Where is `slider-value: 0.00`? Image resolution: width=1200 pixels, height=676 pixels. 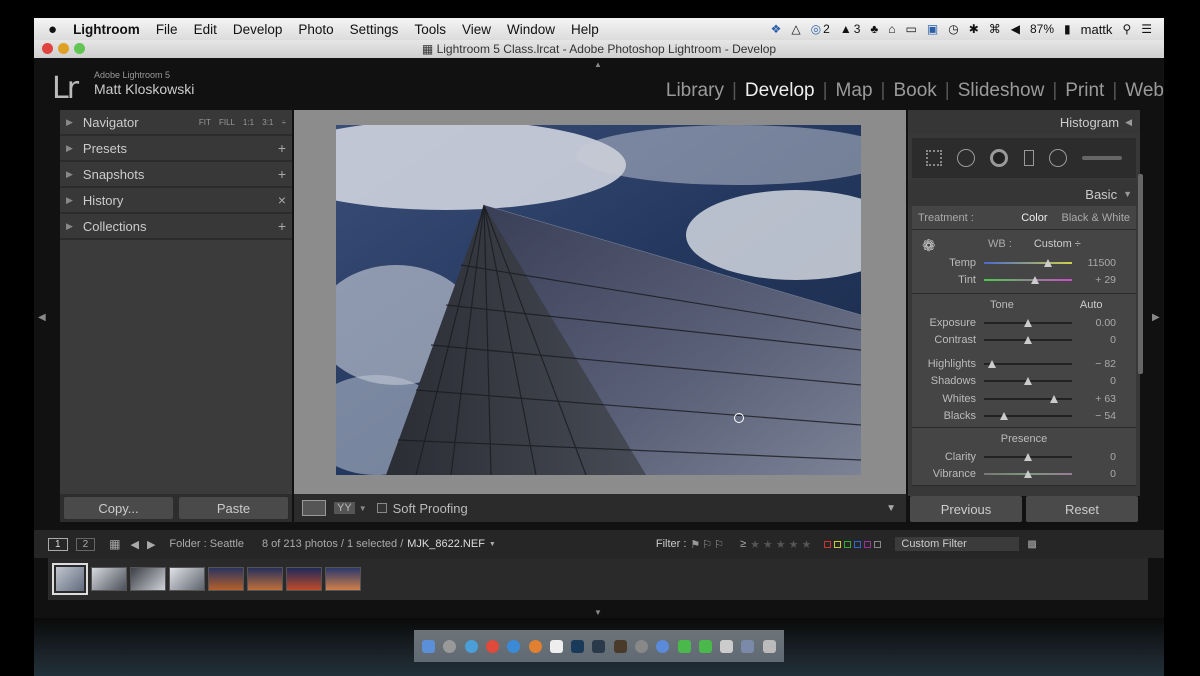
slider-value: 0.00 is located at coordinates (1094, 323).